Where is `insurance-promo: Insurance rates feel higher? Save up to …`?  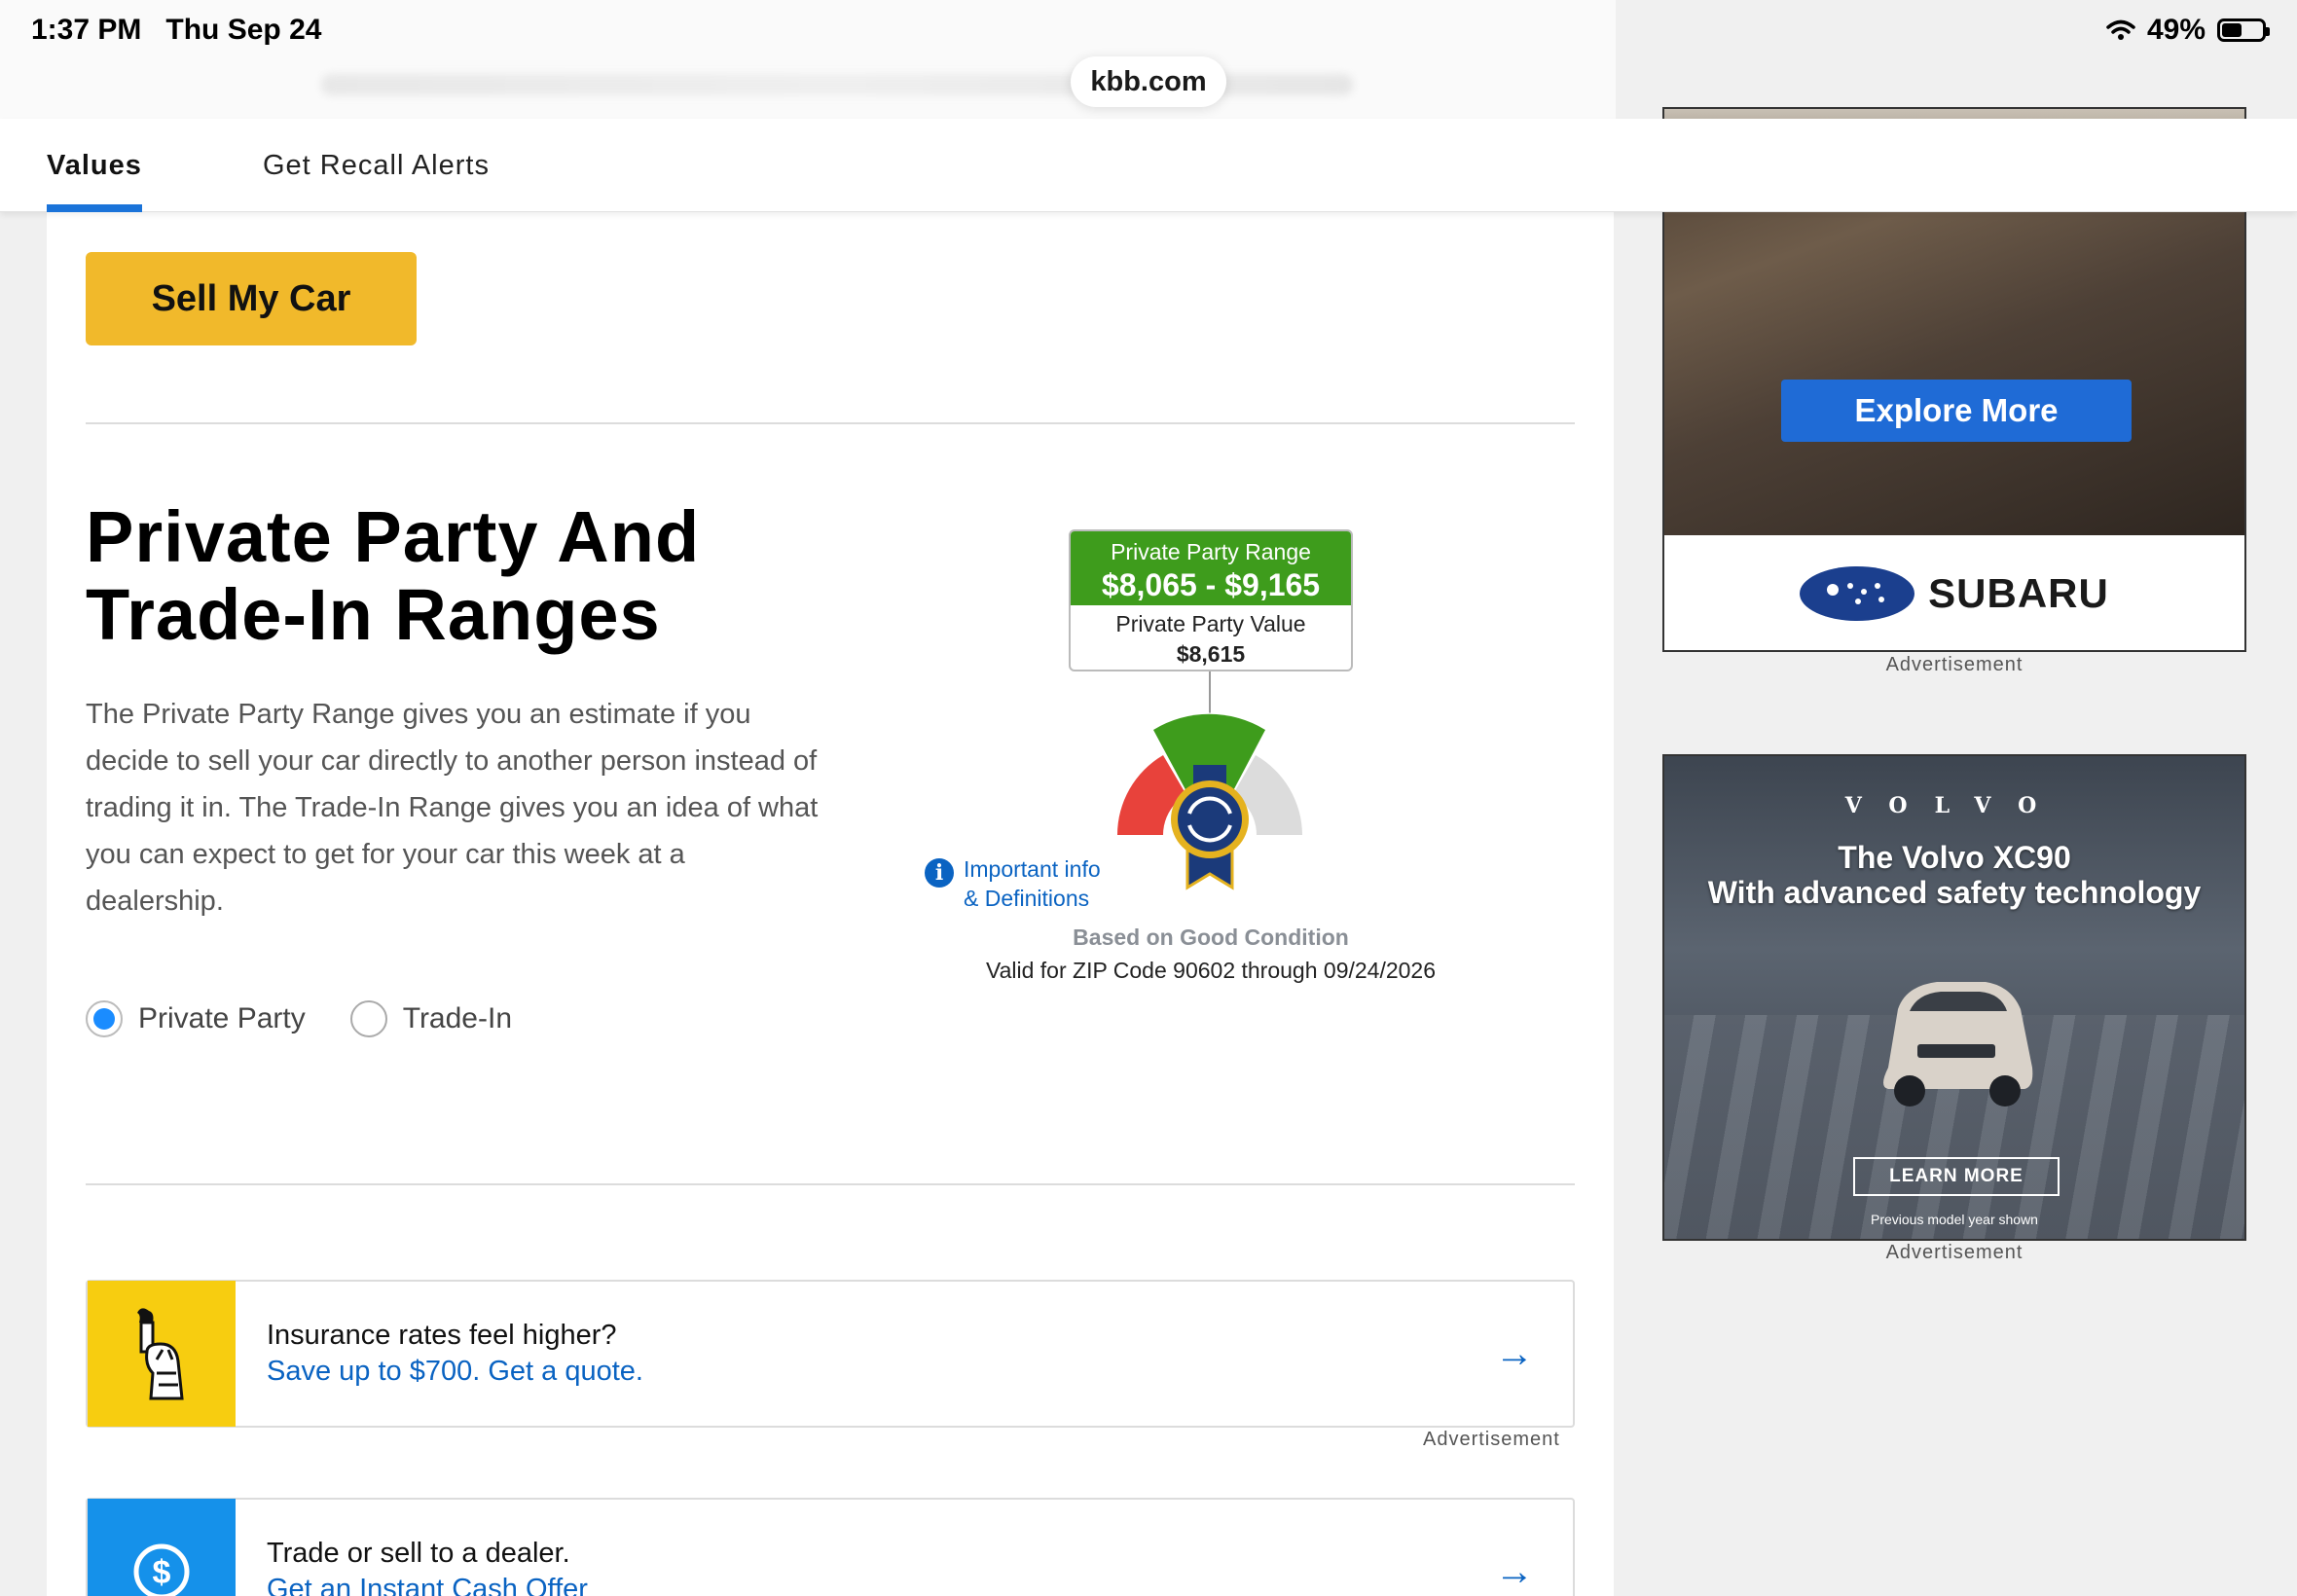 insurance-promo: Insurance rates feel higher? Save up to … is located at coordinates (830, 1354).